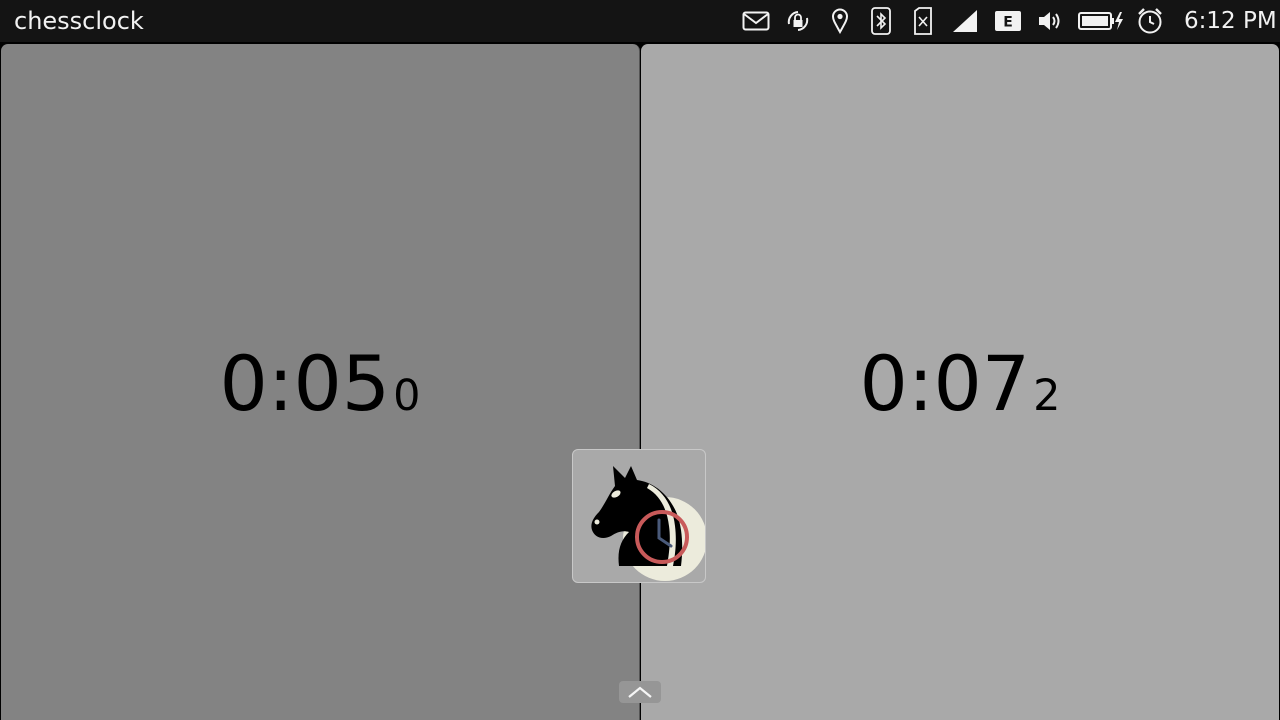 This screenshot has width=1280, height=720. What do you see at coordinates (881, 21) in the screenshot?
I see `bluetooth-icon` at bounding box center [881, 21].